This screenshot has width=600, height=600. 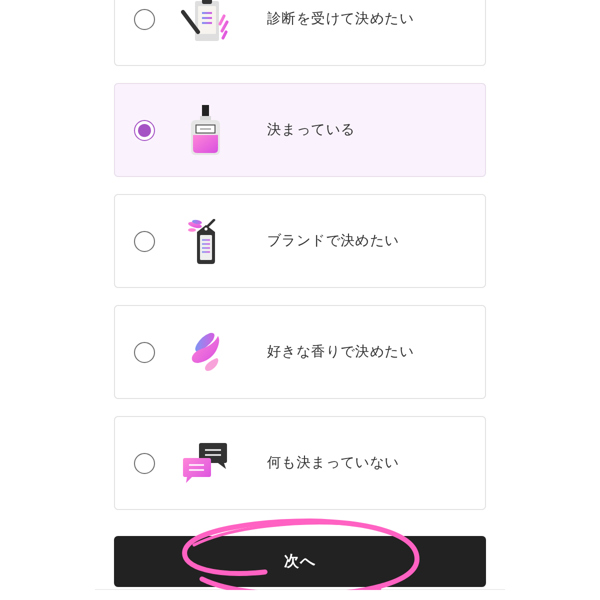 What do you see at coordinates (300, 33) in the screenshot?
I see `option-card: 診断を受けて決めたい` at bounding box center [300, 33].